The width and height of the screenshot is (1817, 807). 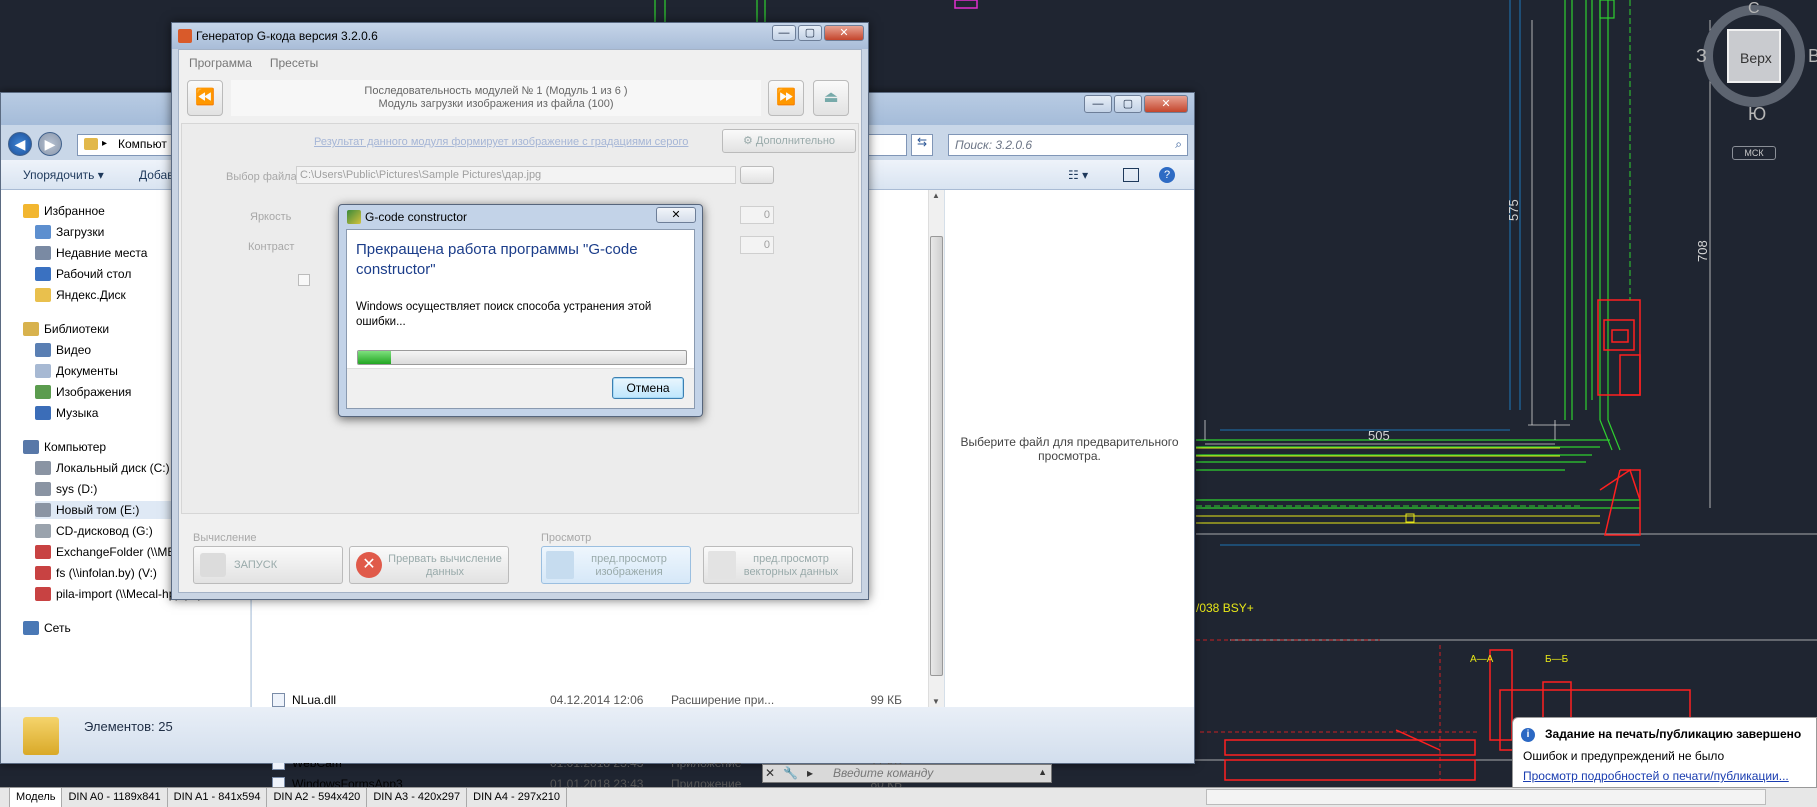 I want to click on scrollbar-thumb, so click(x=936, y=456).